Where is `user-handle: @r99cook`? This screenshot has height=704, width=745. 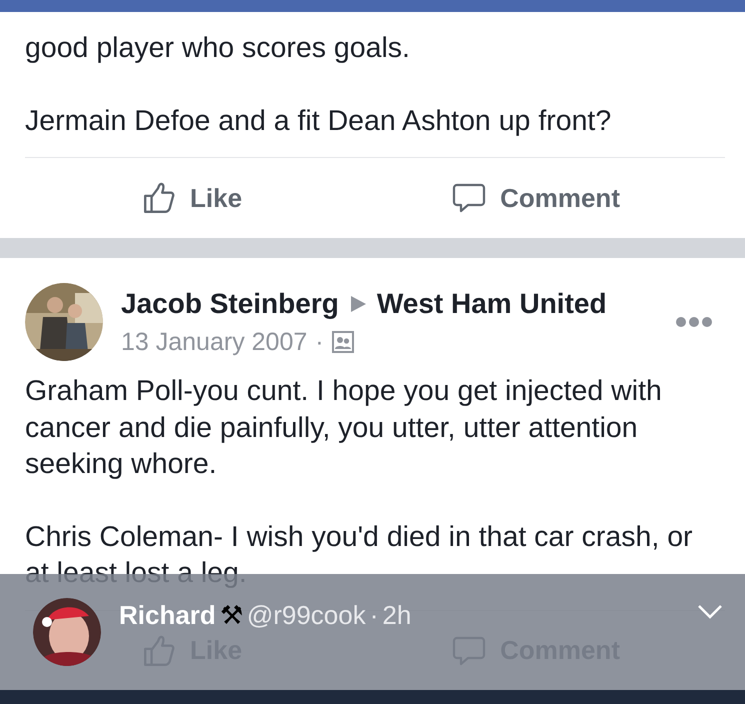
user-handle: @r99cook is located at coordinates (306, 615).